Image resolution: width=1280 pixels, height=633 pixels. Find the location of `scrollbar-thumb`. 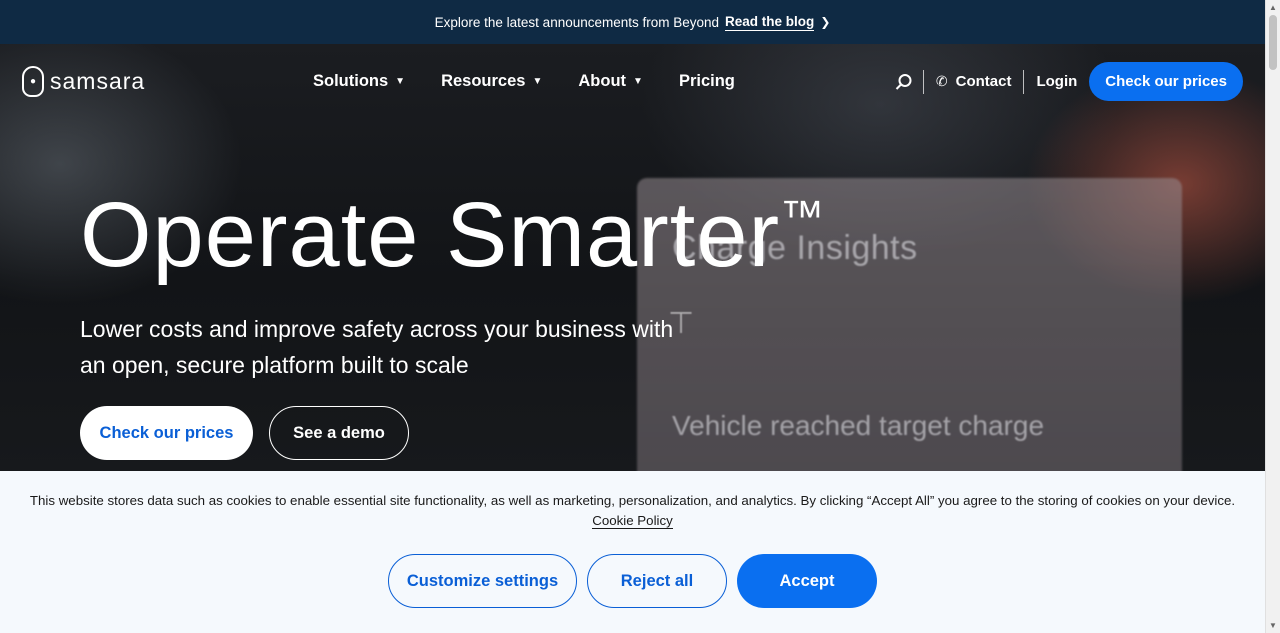

scrollbar-thumb is located at coordinates (1273, 42).